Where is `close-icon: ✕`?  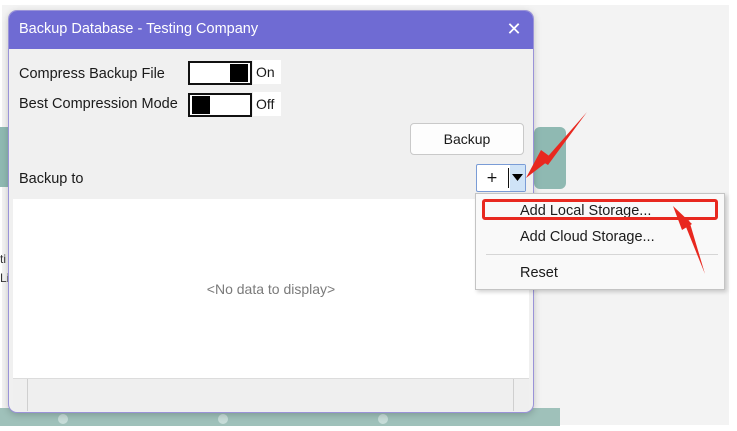 close-icon: ✕ is located at coordinates (514, 29).